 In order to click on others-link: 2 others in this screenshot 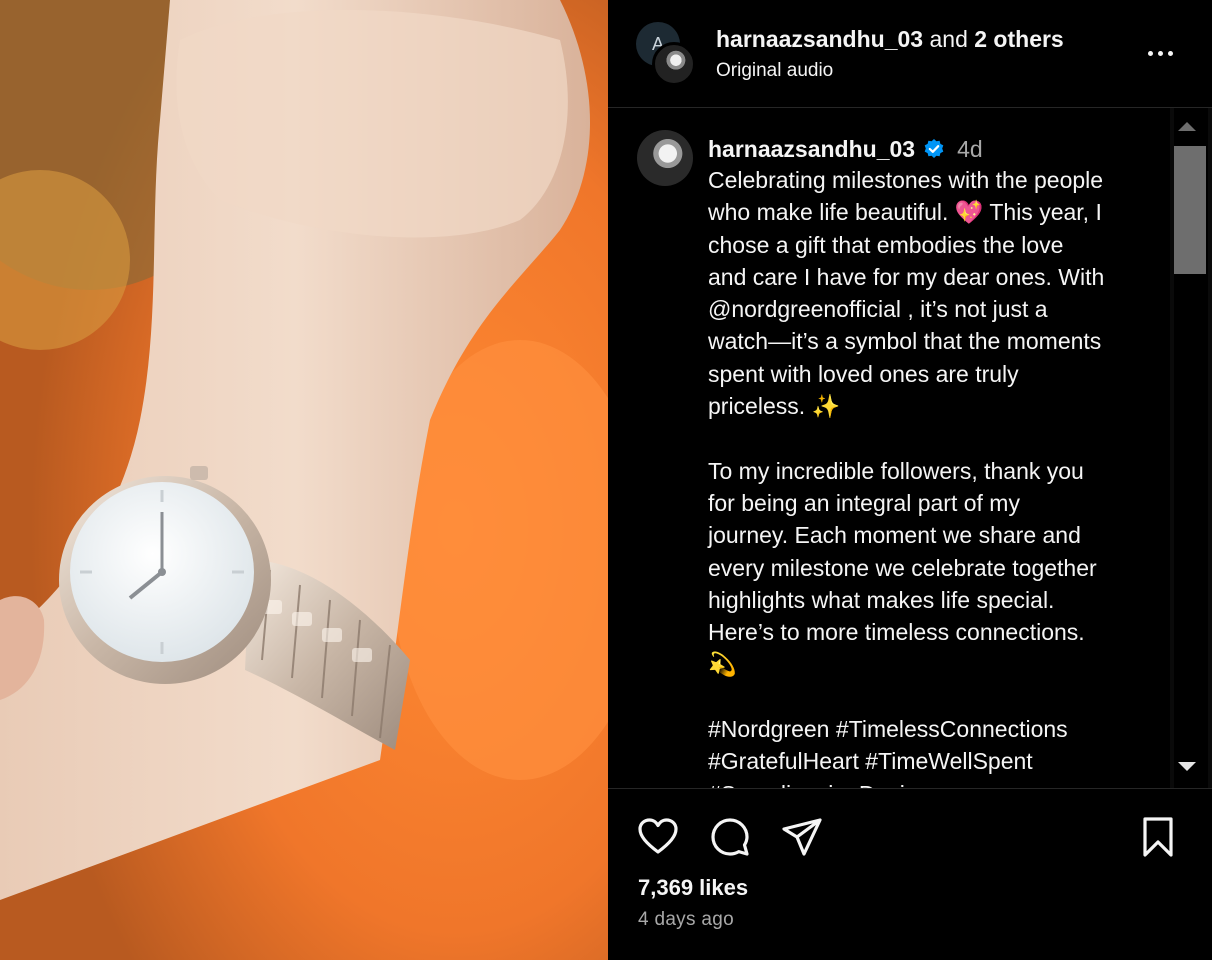, I will do `click(1018, 39)`.